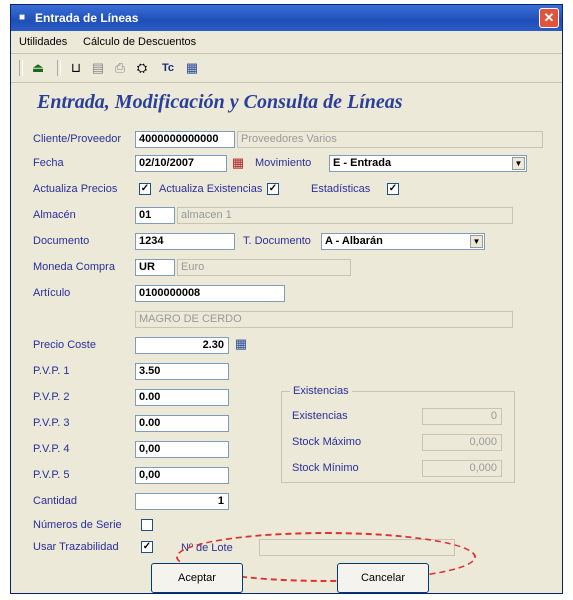 The image size is (573, 600). I want to click on movimiento-select: E - Entrada ▼, so click(428, 163).